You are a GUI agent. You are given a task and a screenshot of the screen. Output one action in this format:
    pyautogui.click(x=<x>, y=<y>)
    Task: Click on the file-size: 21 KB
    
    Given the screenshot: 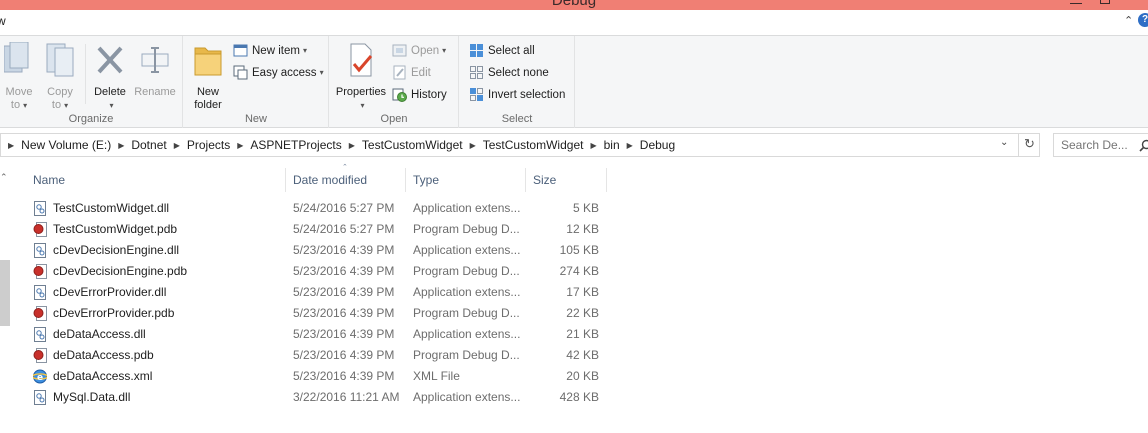 What is the action you would take?
    pyautogui.click(x=582, y=334)
    